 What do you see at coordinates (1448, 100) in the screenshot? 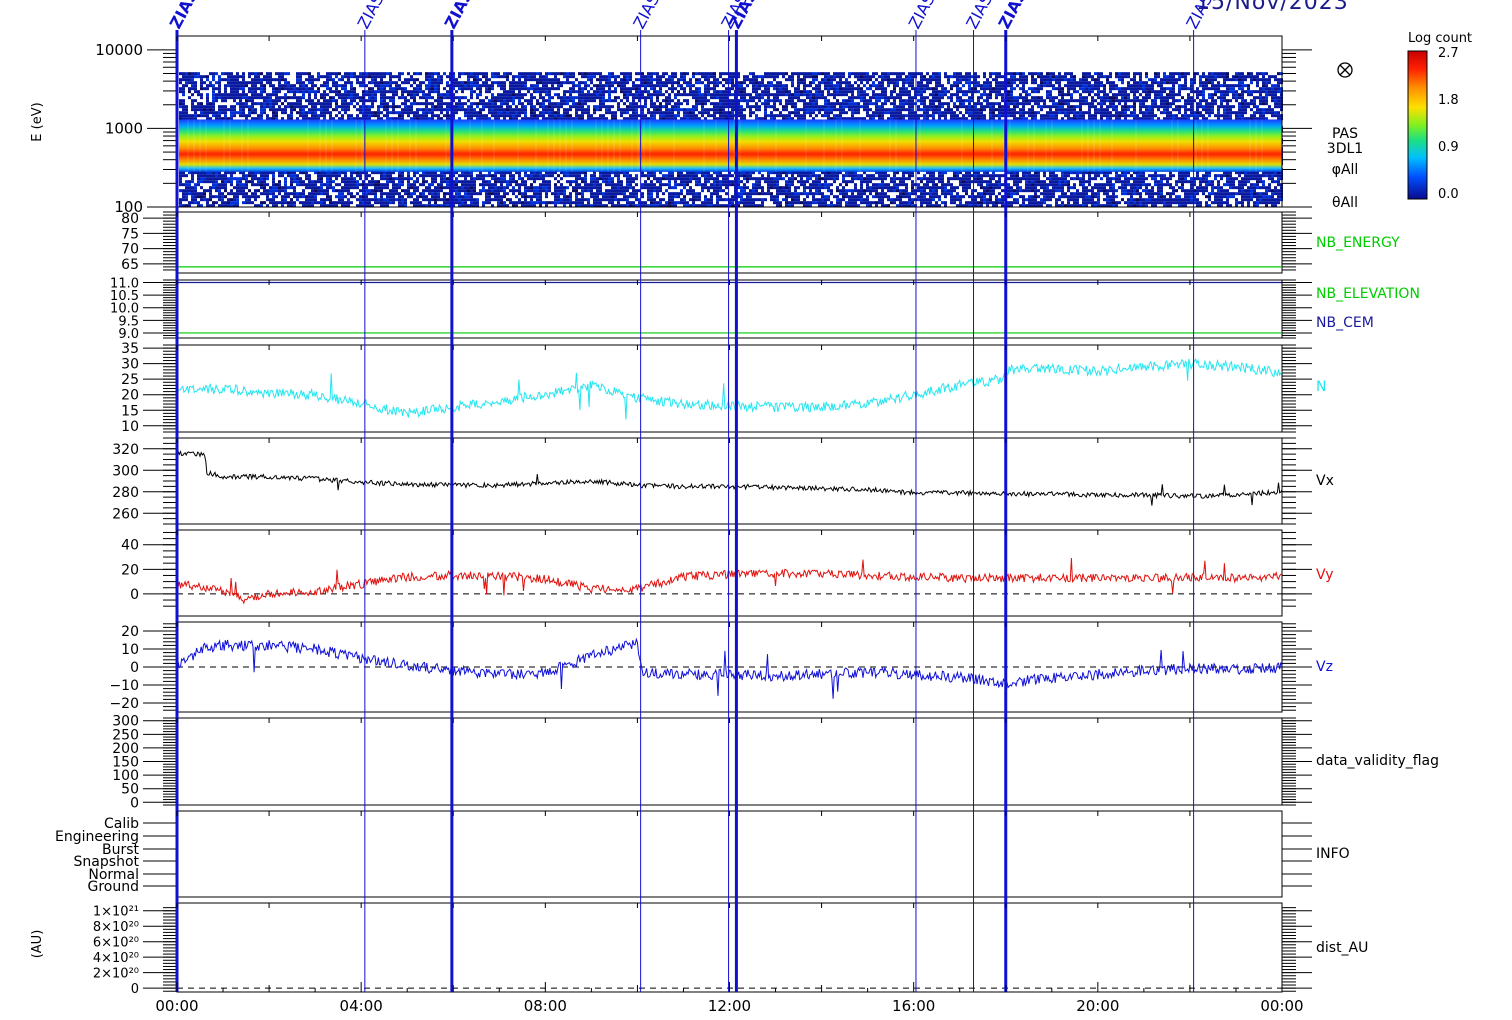
I see `colorbar-tick-2: 1.8` at bounding box center [1448, 100].